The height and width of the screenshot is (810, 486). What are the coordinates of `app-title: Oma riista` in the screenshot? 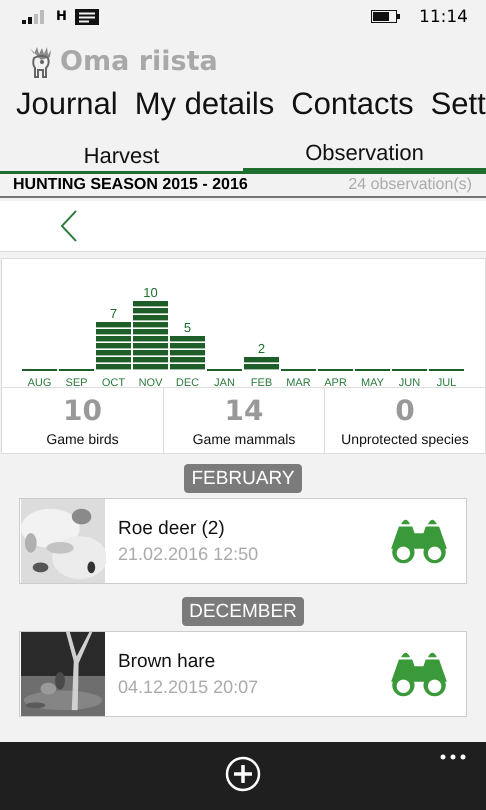 It's located at (139, 61).